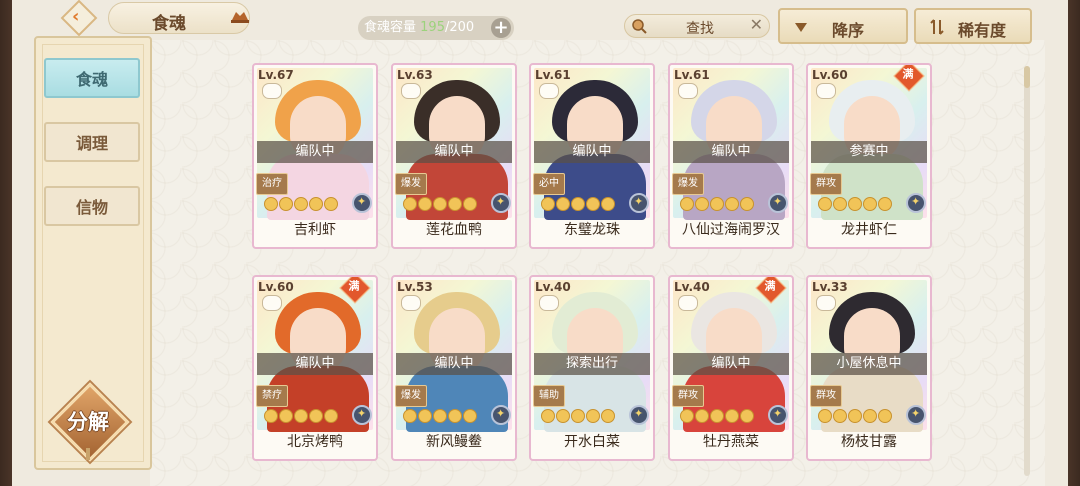  Describe the element at coordinates (454, 442) in the screenshot. I see `card-name: 新风鳗鲞` at that location.